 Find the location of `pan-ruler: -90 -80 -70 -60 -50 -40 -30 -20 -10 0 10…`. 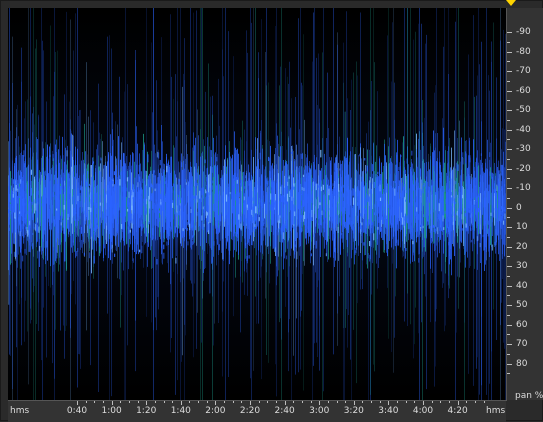

pan-ruler: -90 -80 -70 -60 -50 -40 -30 -20 -10 0 10… is located at coordinates (524, 204).